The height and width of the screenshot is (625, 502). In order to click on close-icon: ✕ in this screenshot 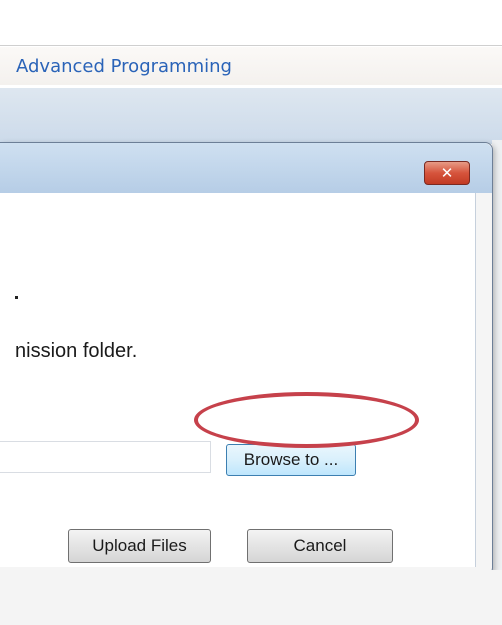, I will do `click(447, 173)`.